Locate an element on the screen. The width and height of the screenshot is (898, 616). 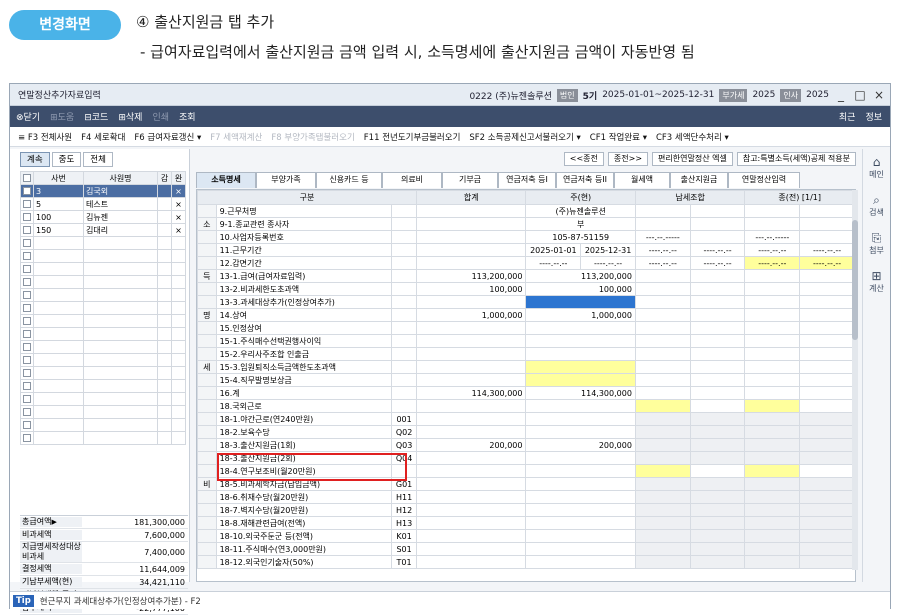
grid-row: 18-4.연구보조비(월20만원) is located at coordinates (526, 471).